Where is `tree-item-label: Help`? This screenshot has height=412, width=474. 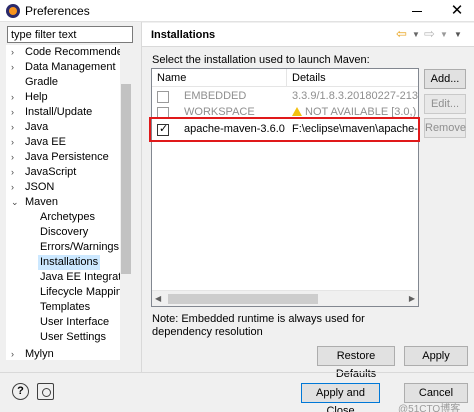
tree-item-label: Help is located at coordinates (36, 97).